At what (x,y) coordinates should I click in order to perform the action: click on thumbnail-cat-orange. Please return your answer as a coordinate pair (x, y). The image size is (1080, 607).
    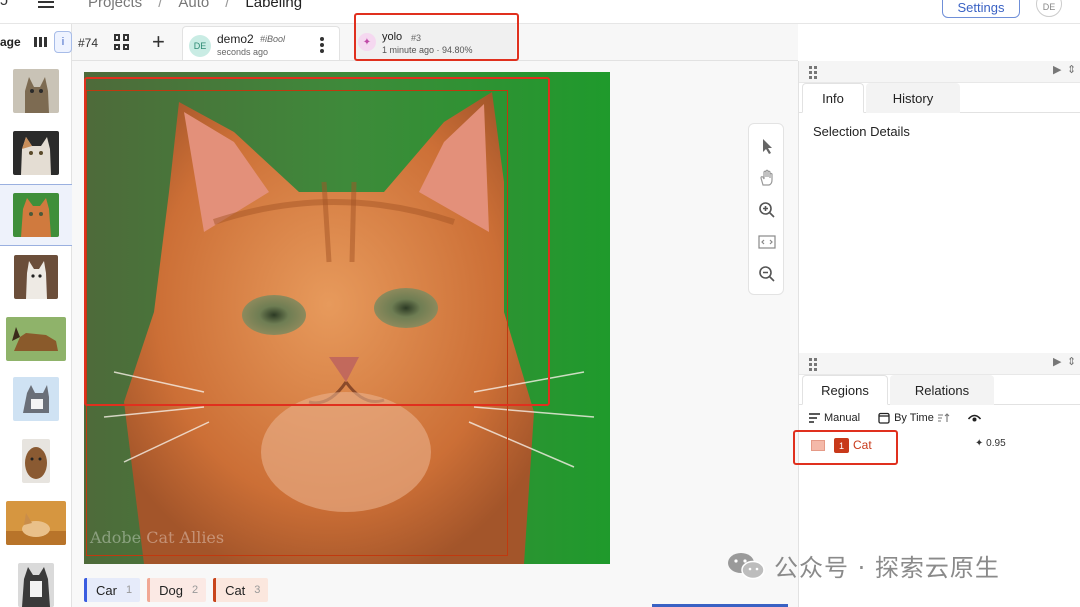
    Looking at the image, I should click on (36, 215).